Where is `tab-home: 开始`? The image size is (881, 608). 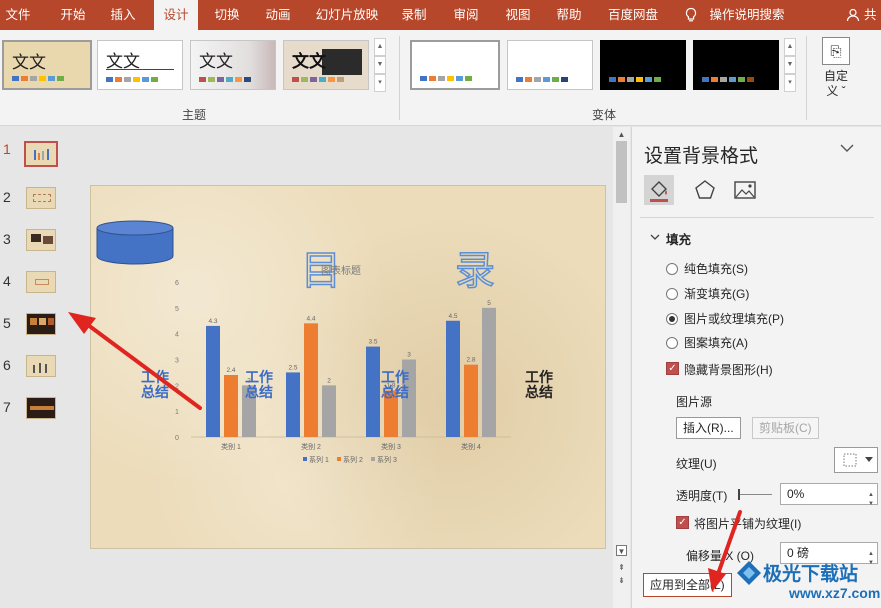
tab-home: 开始 is located at coordinates (73, 15).